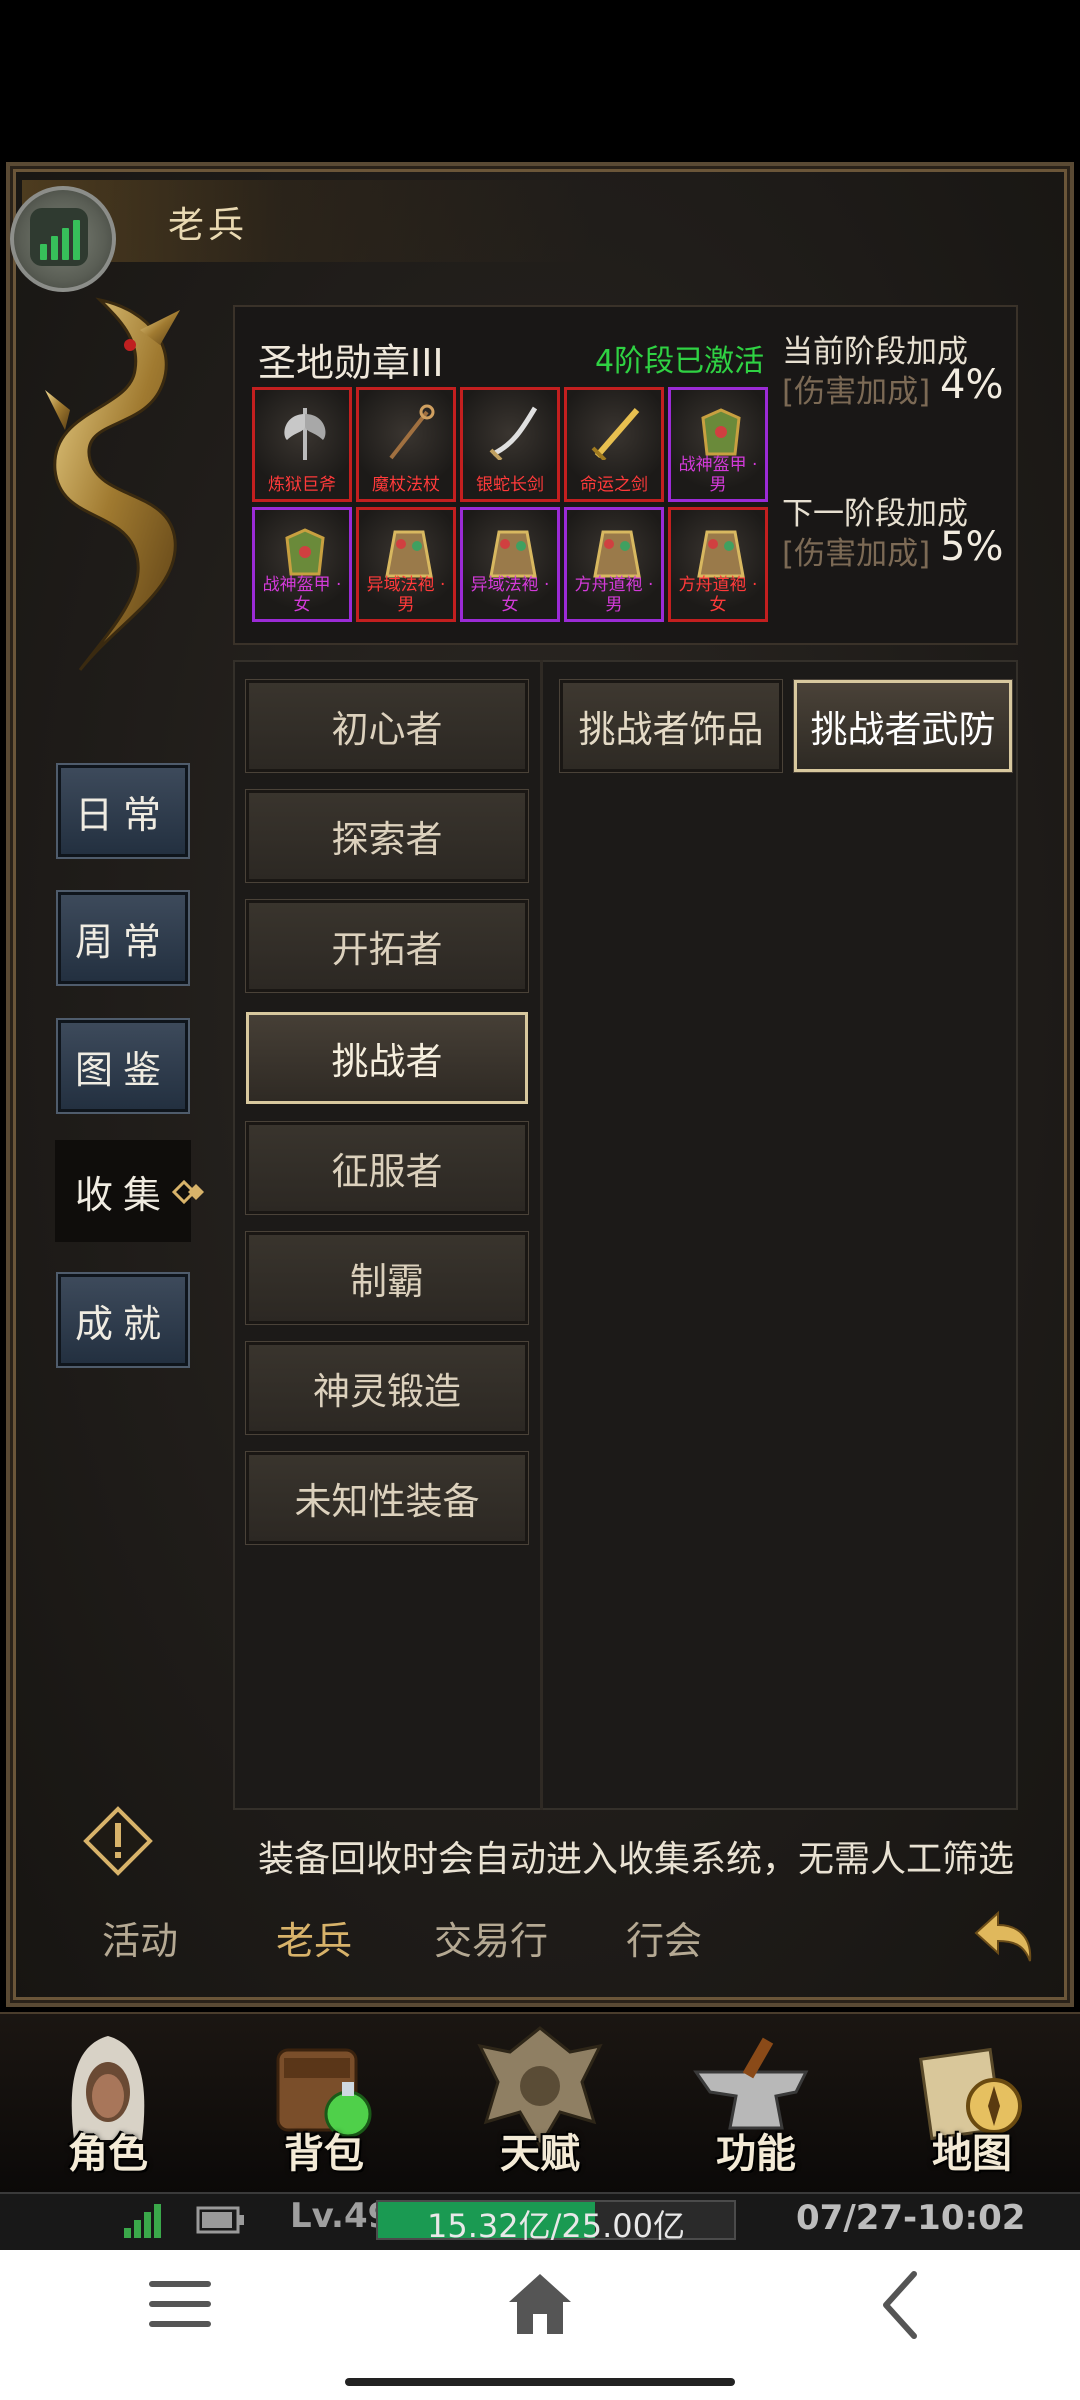 The height and width of the screenshot is (2400, 1080). I want to click on next-bonus-type: [伤害加成], so click(856, 554).